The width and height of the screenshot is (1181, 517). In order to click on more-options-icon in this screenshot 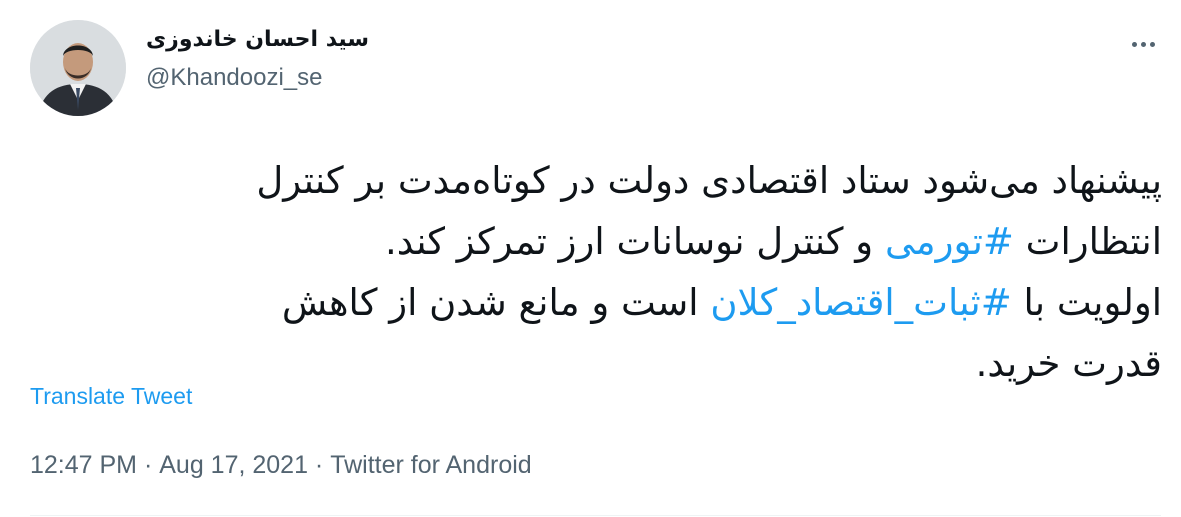, I will do `click(1143, 44)`.